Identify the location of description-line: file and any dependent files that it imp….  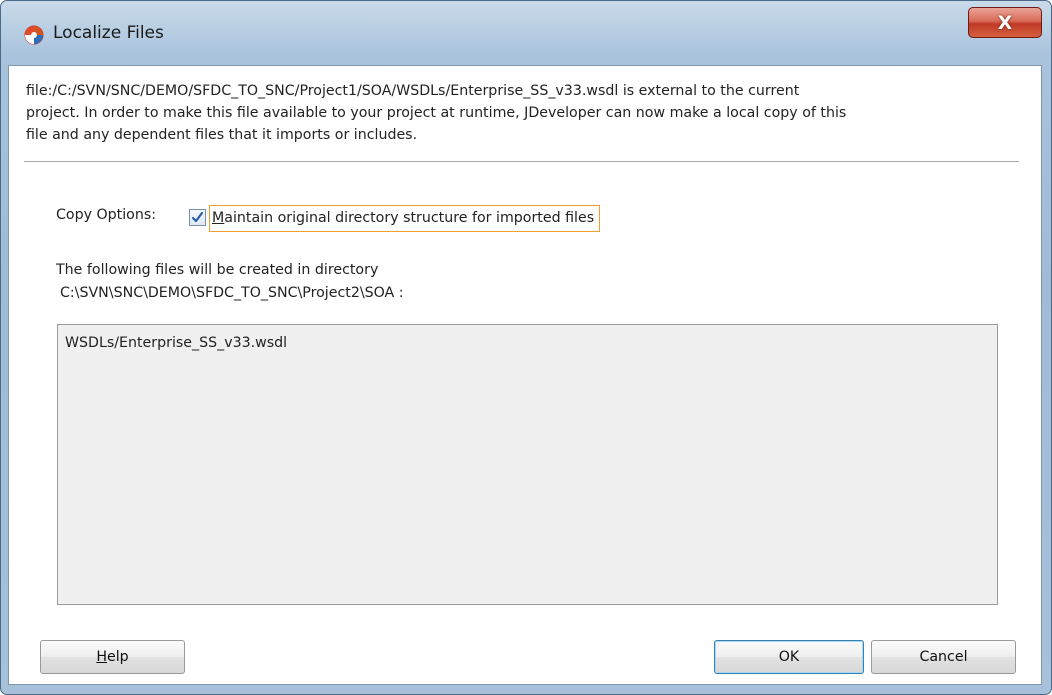
(222, 135).